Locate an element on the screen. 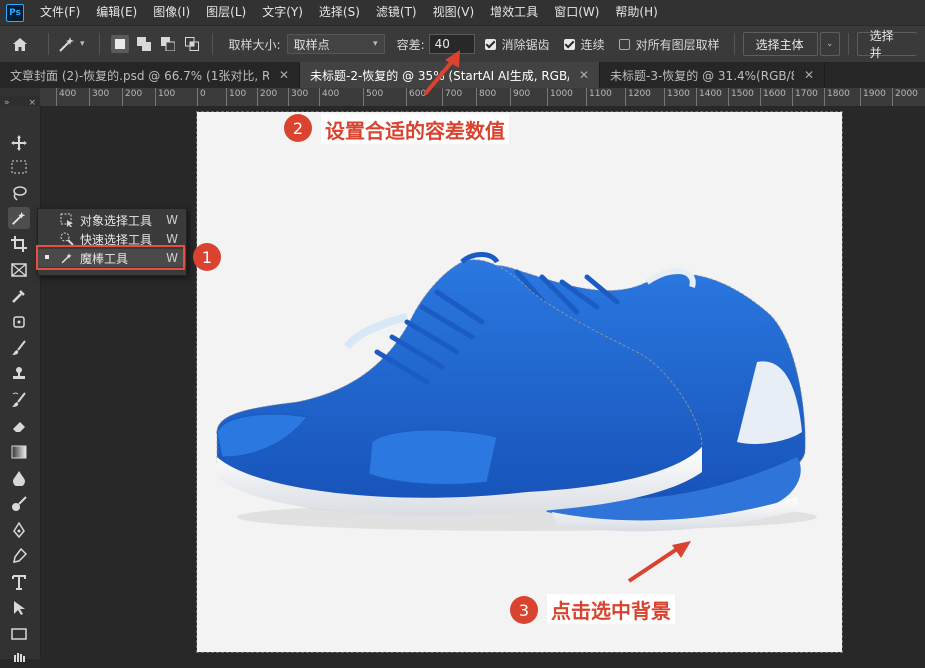 This screenshot has width=925, height=668. subtract-selection-icon is located at coordinates (167, 44).